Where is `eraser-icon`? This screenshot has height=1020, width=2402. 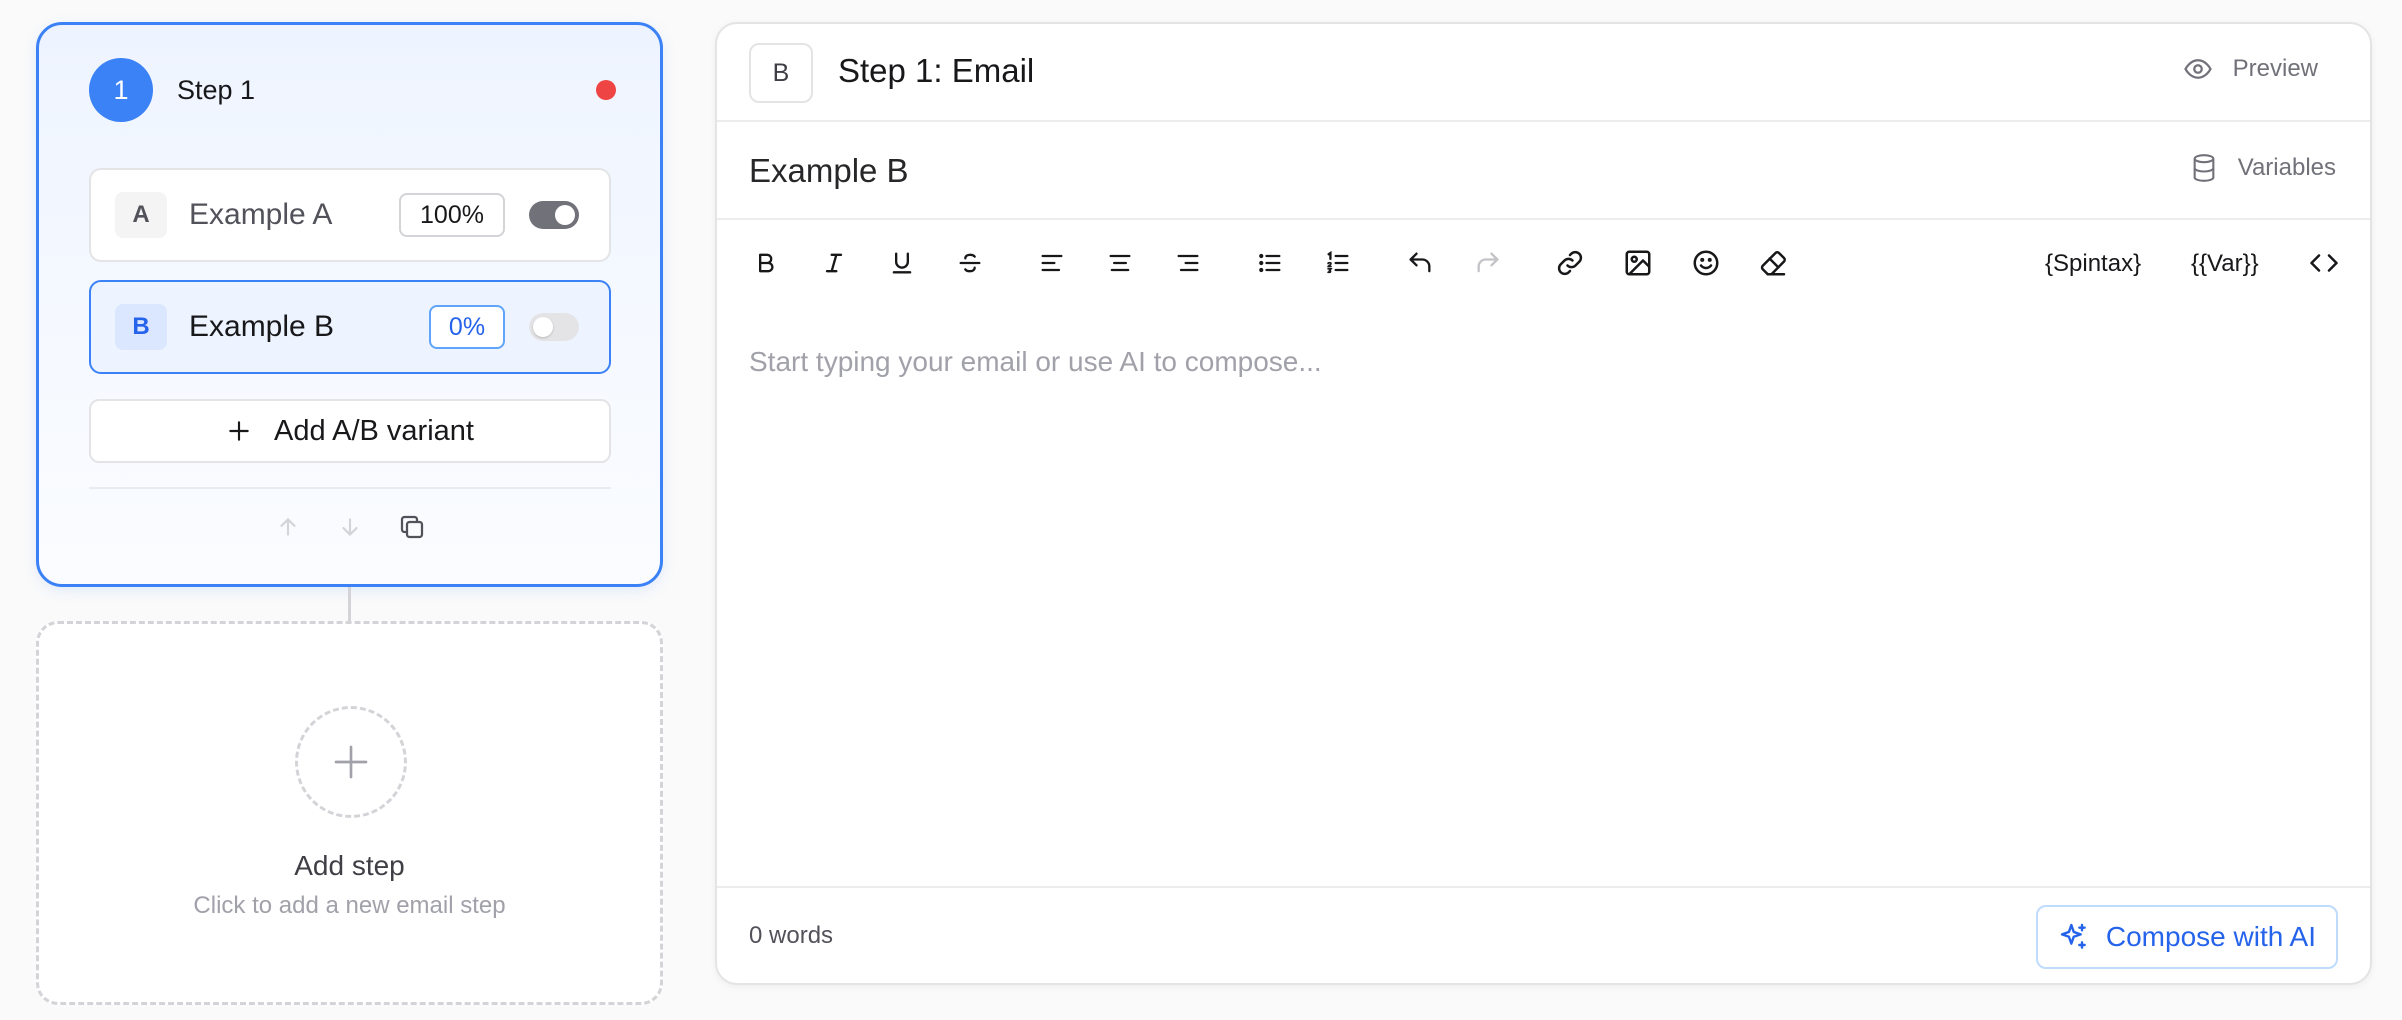
eraser-icon is located at coordinates (1774, 263).